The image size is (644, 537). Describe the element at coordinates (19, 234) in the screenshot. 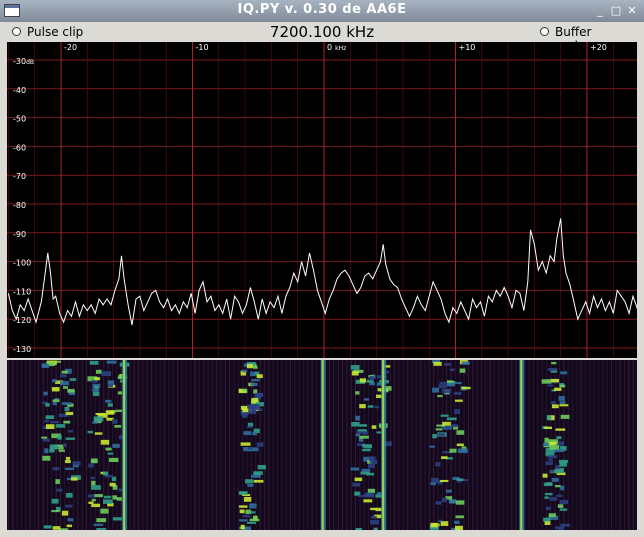

I see `db-label: -90` at that location.